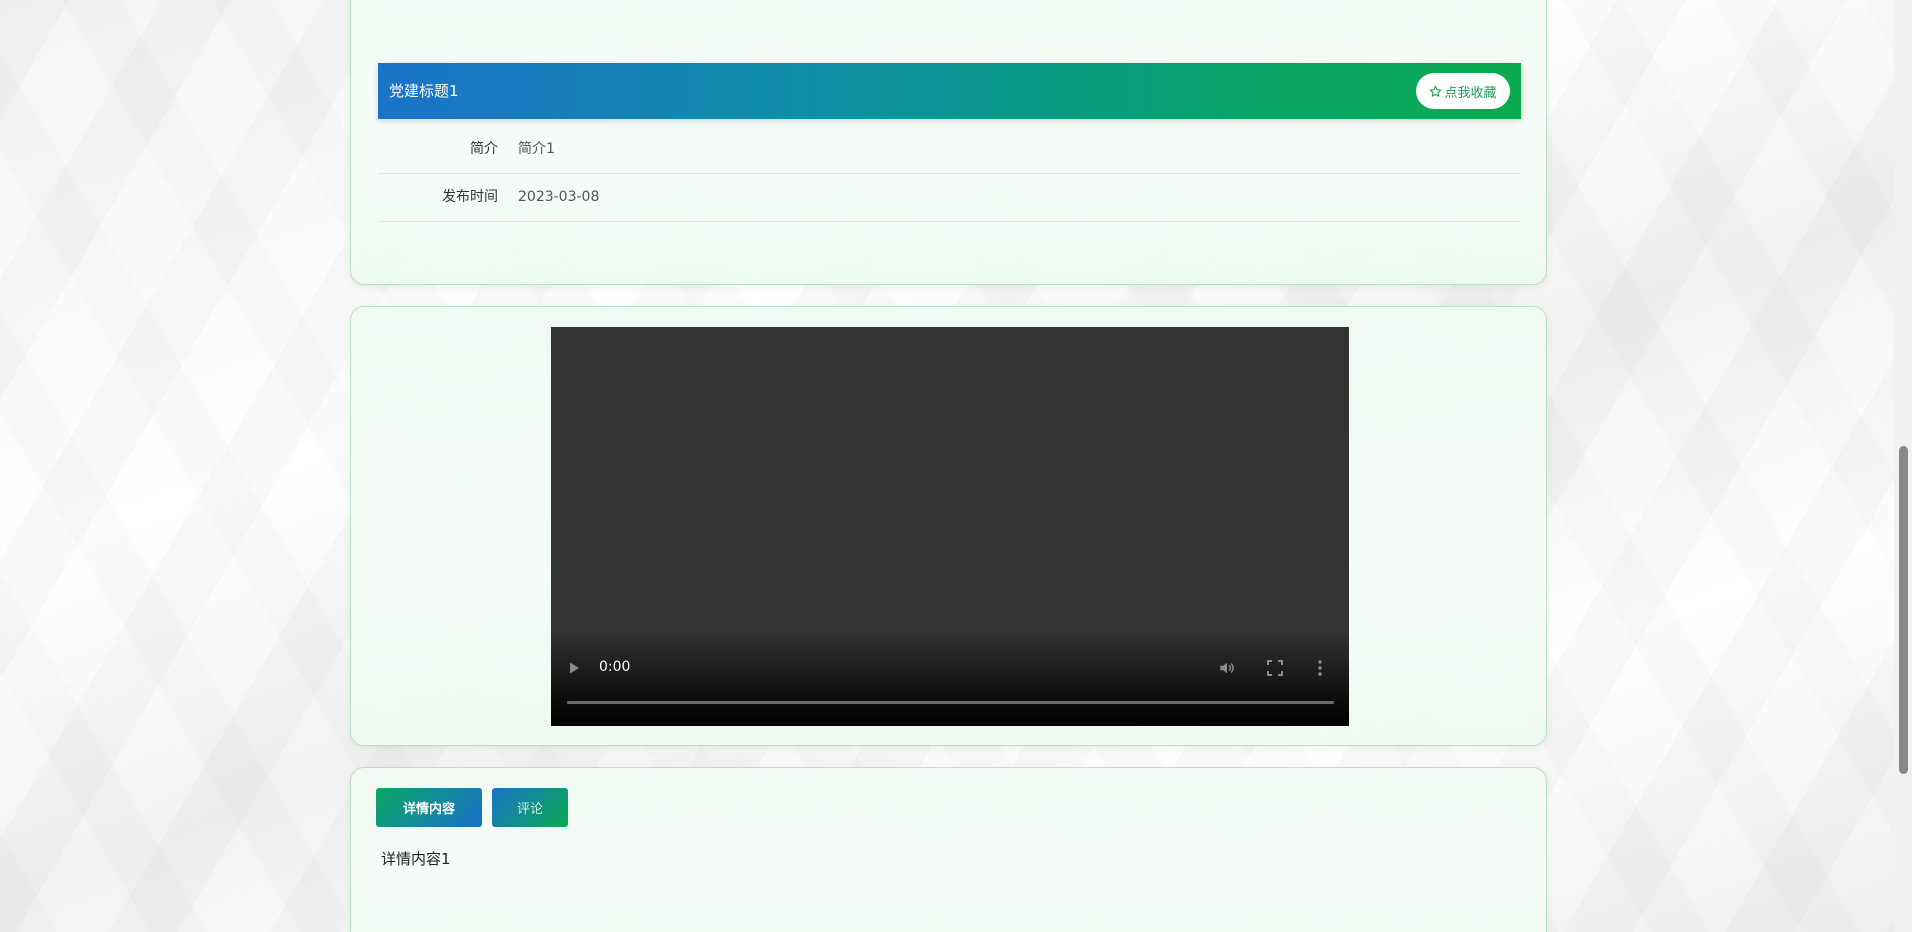  I want to click on publish-time-label: 发布时间, so click(470, 197).